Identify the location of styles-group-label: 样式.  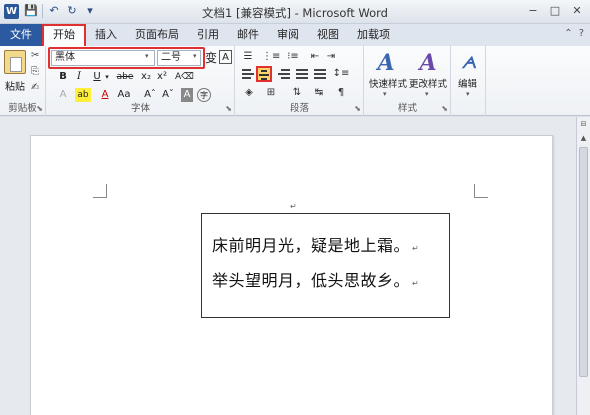
(407, 108).